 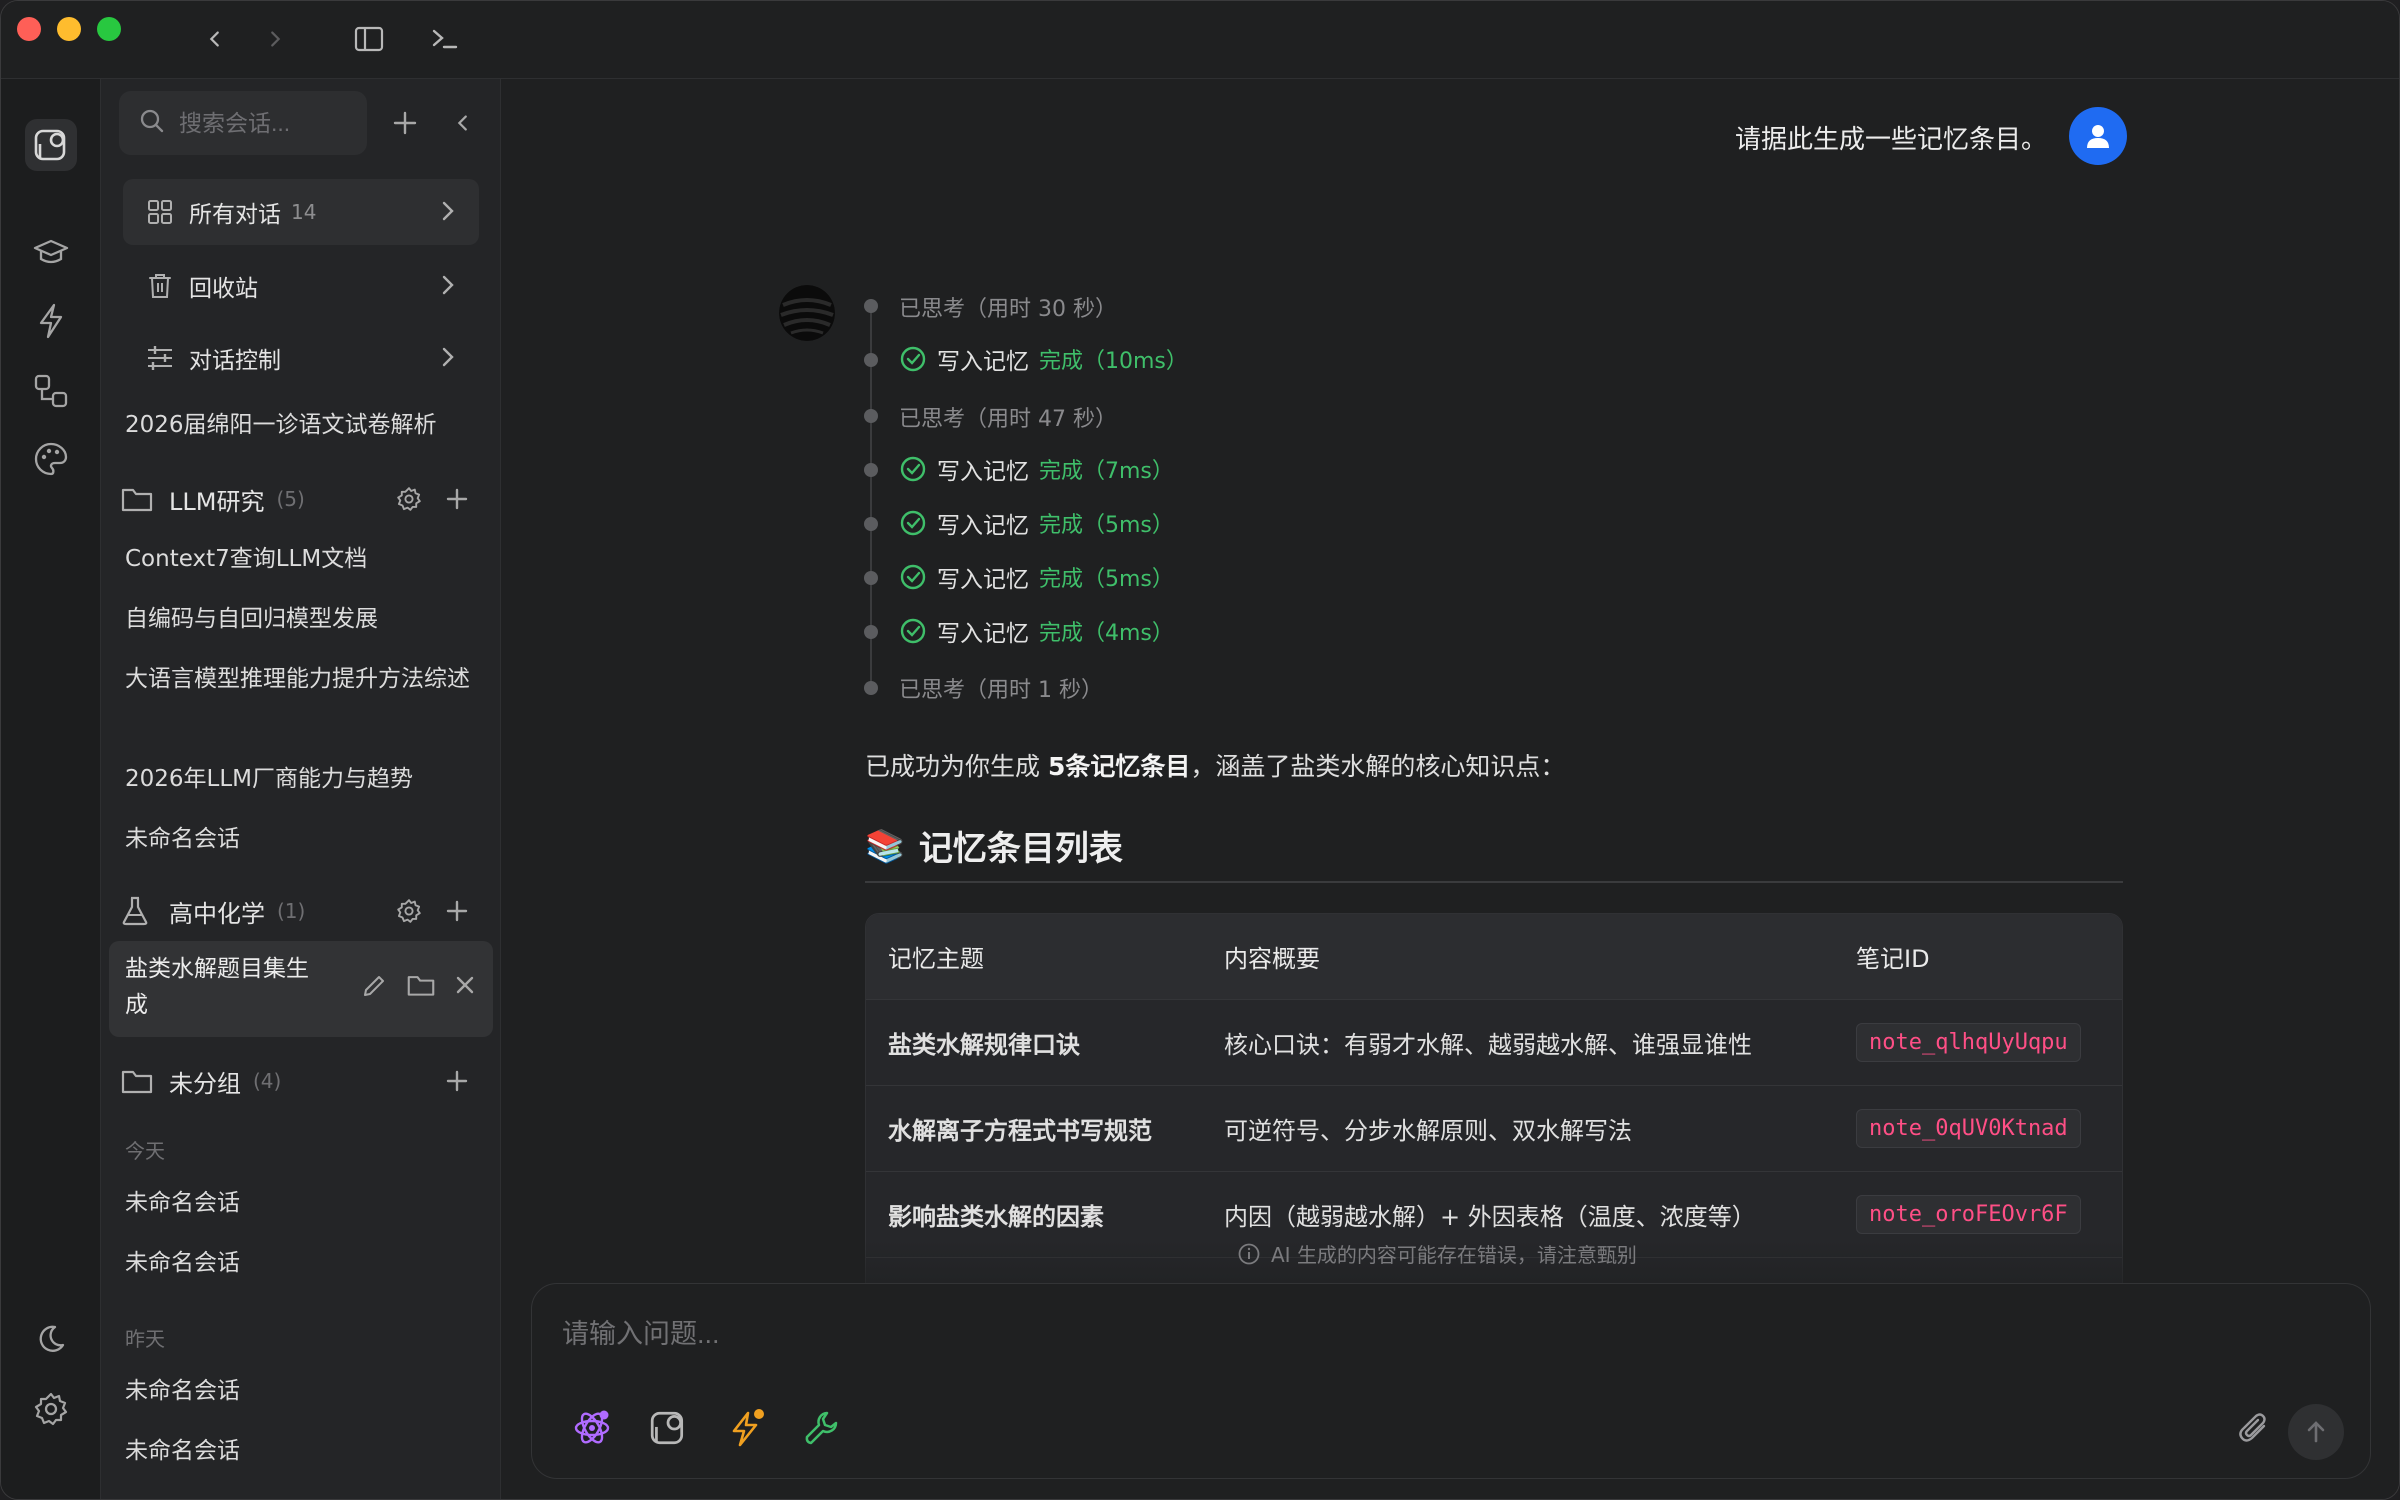 I want to click on conversation-item: 2026年LLM厂商能力与趋势, so click(x=301, y=779).